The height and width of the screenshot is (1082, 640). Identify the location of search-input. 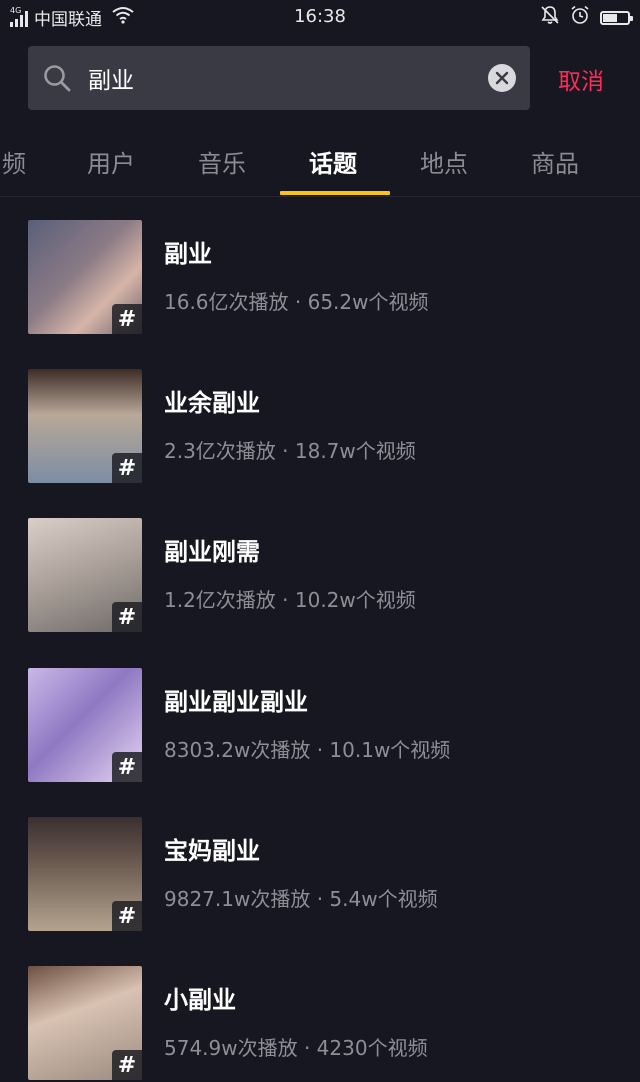
(293, 78).